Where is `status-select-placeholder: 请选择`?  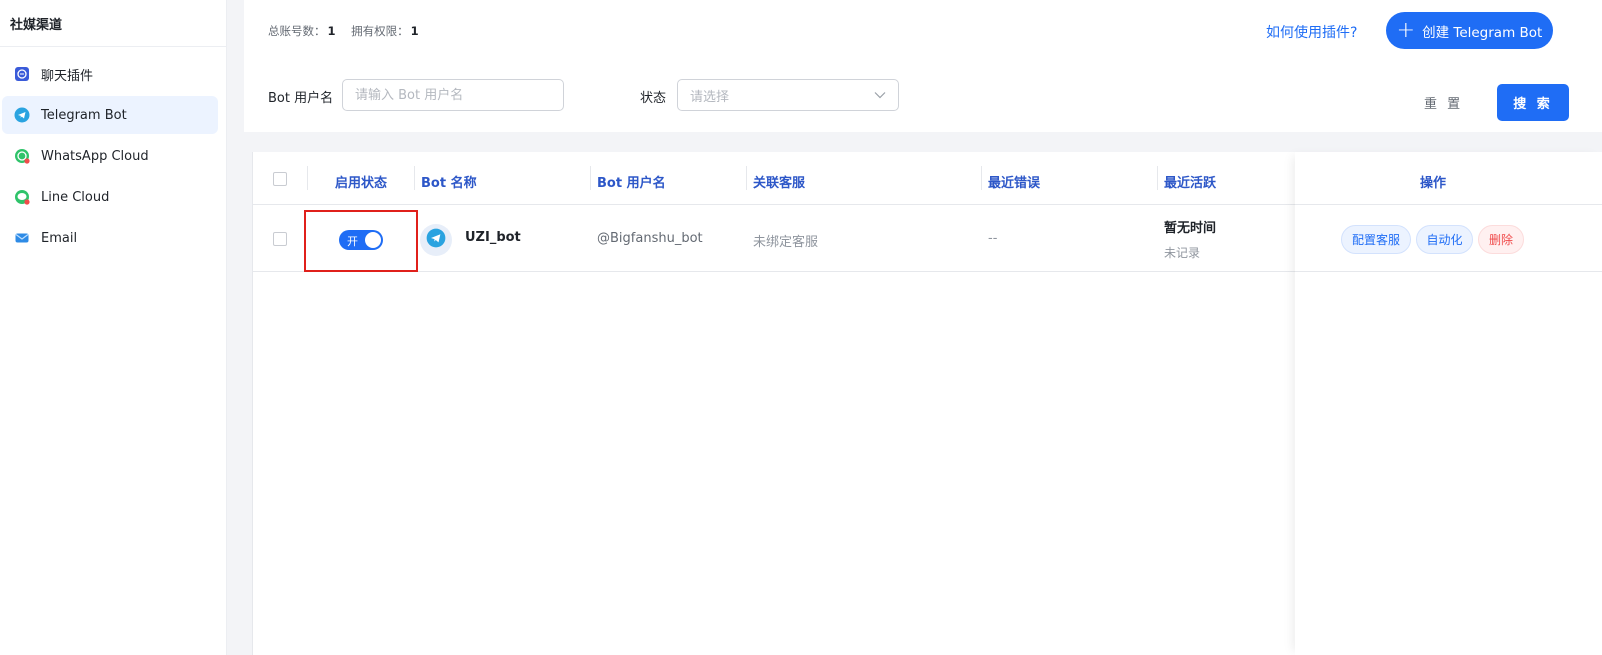
status-select-placeholder: 请选择 is located at coordinates (710, 97).